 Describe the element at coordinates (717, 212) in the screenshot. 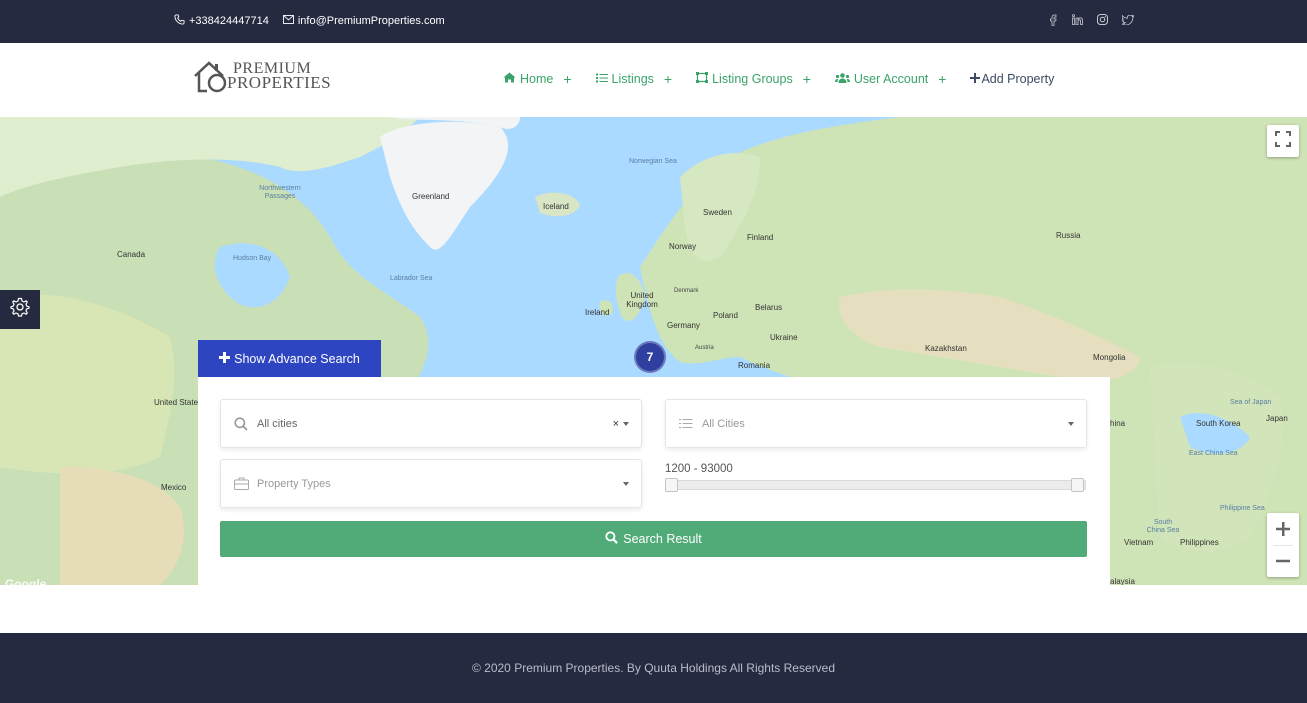

I see `map-label-sweden: Sweden` at that location.